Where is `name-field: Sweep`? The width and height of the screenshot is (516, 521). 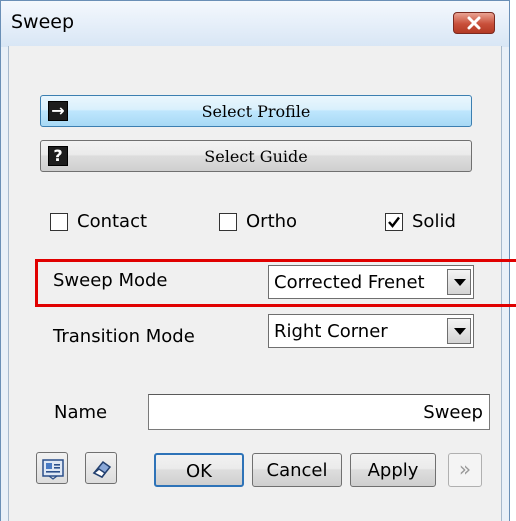
name-field: Sweep is located at coordinates (319, 412).